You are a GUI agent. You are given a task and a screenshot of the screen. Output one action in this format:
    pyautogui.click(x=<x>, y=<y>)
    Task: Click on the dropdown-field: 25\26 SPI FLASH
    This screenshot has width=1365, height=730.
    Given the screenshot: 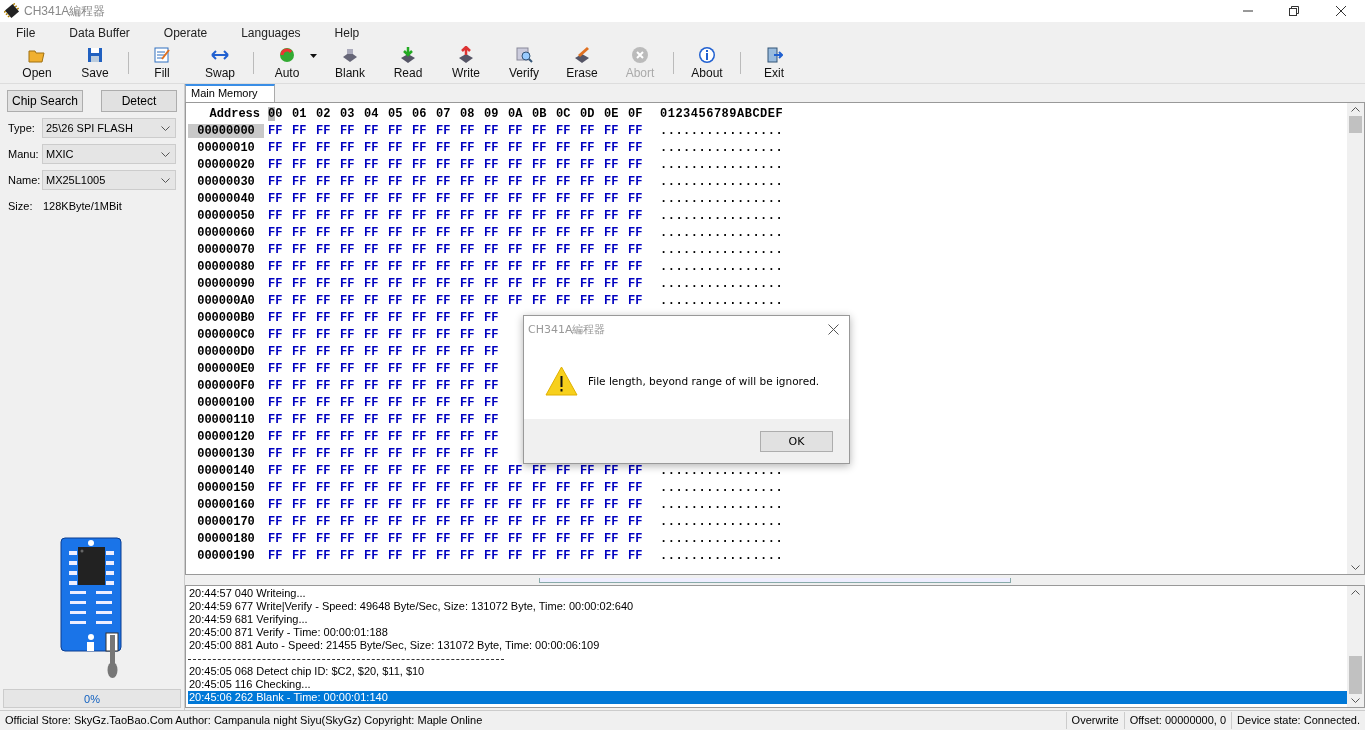 What is the action you would take?
    pyautogui.click(x=109, y=128)
    